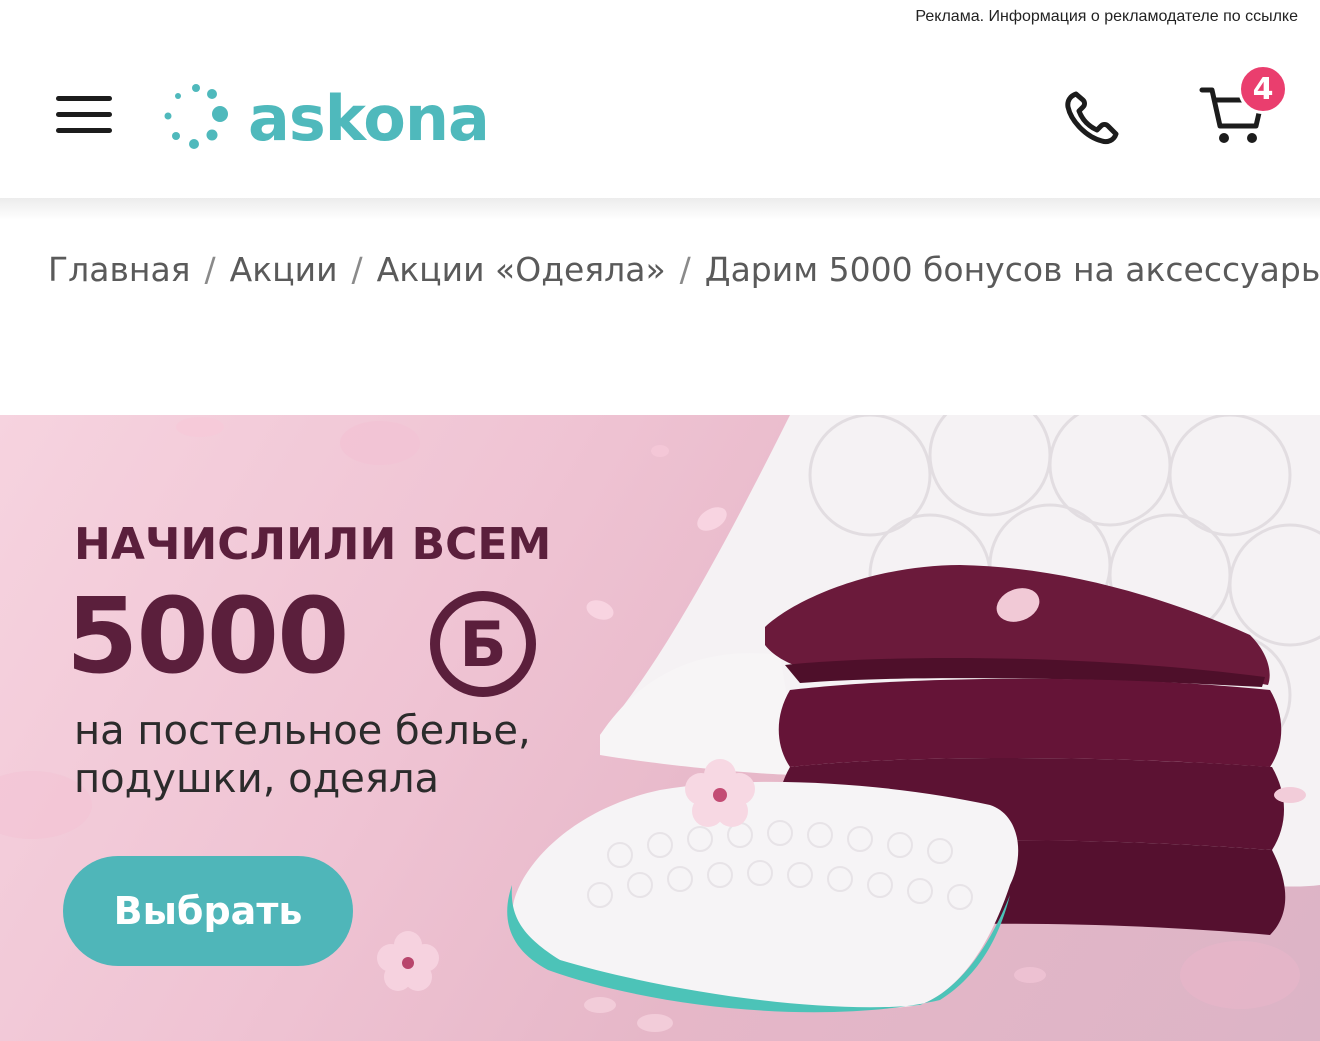 The width and height of the screenshot is (1320, 1041). What do you see at coordinates (1012, 269) in the screenshot?
I see `breadcrumb-item-current: Дарим 5000 бонусов на аксессуары` at bounding box center [1012, 269].